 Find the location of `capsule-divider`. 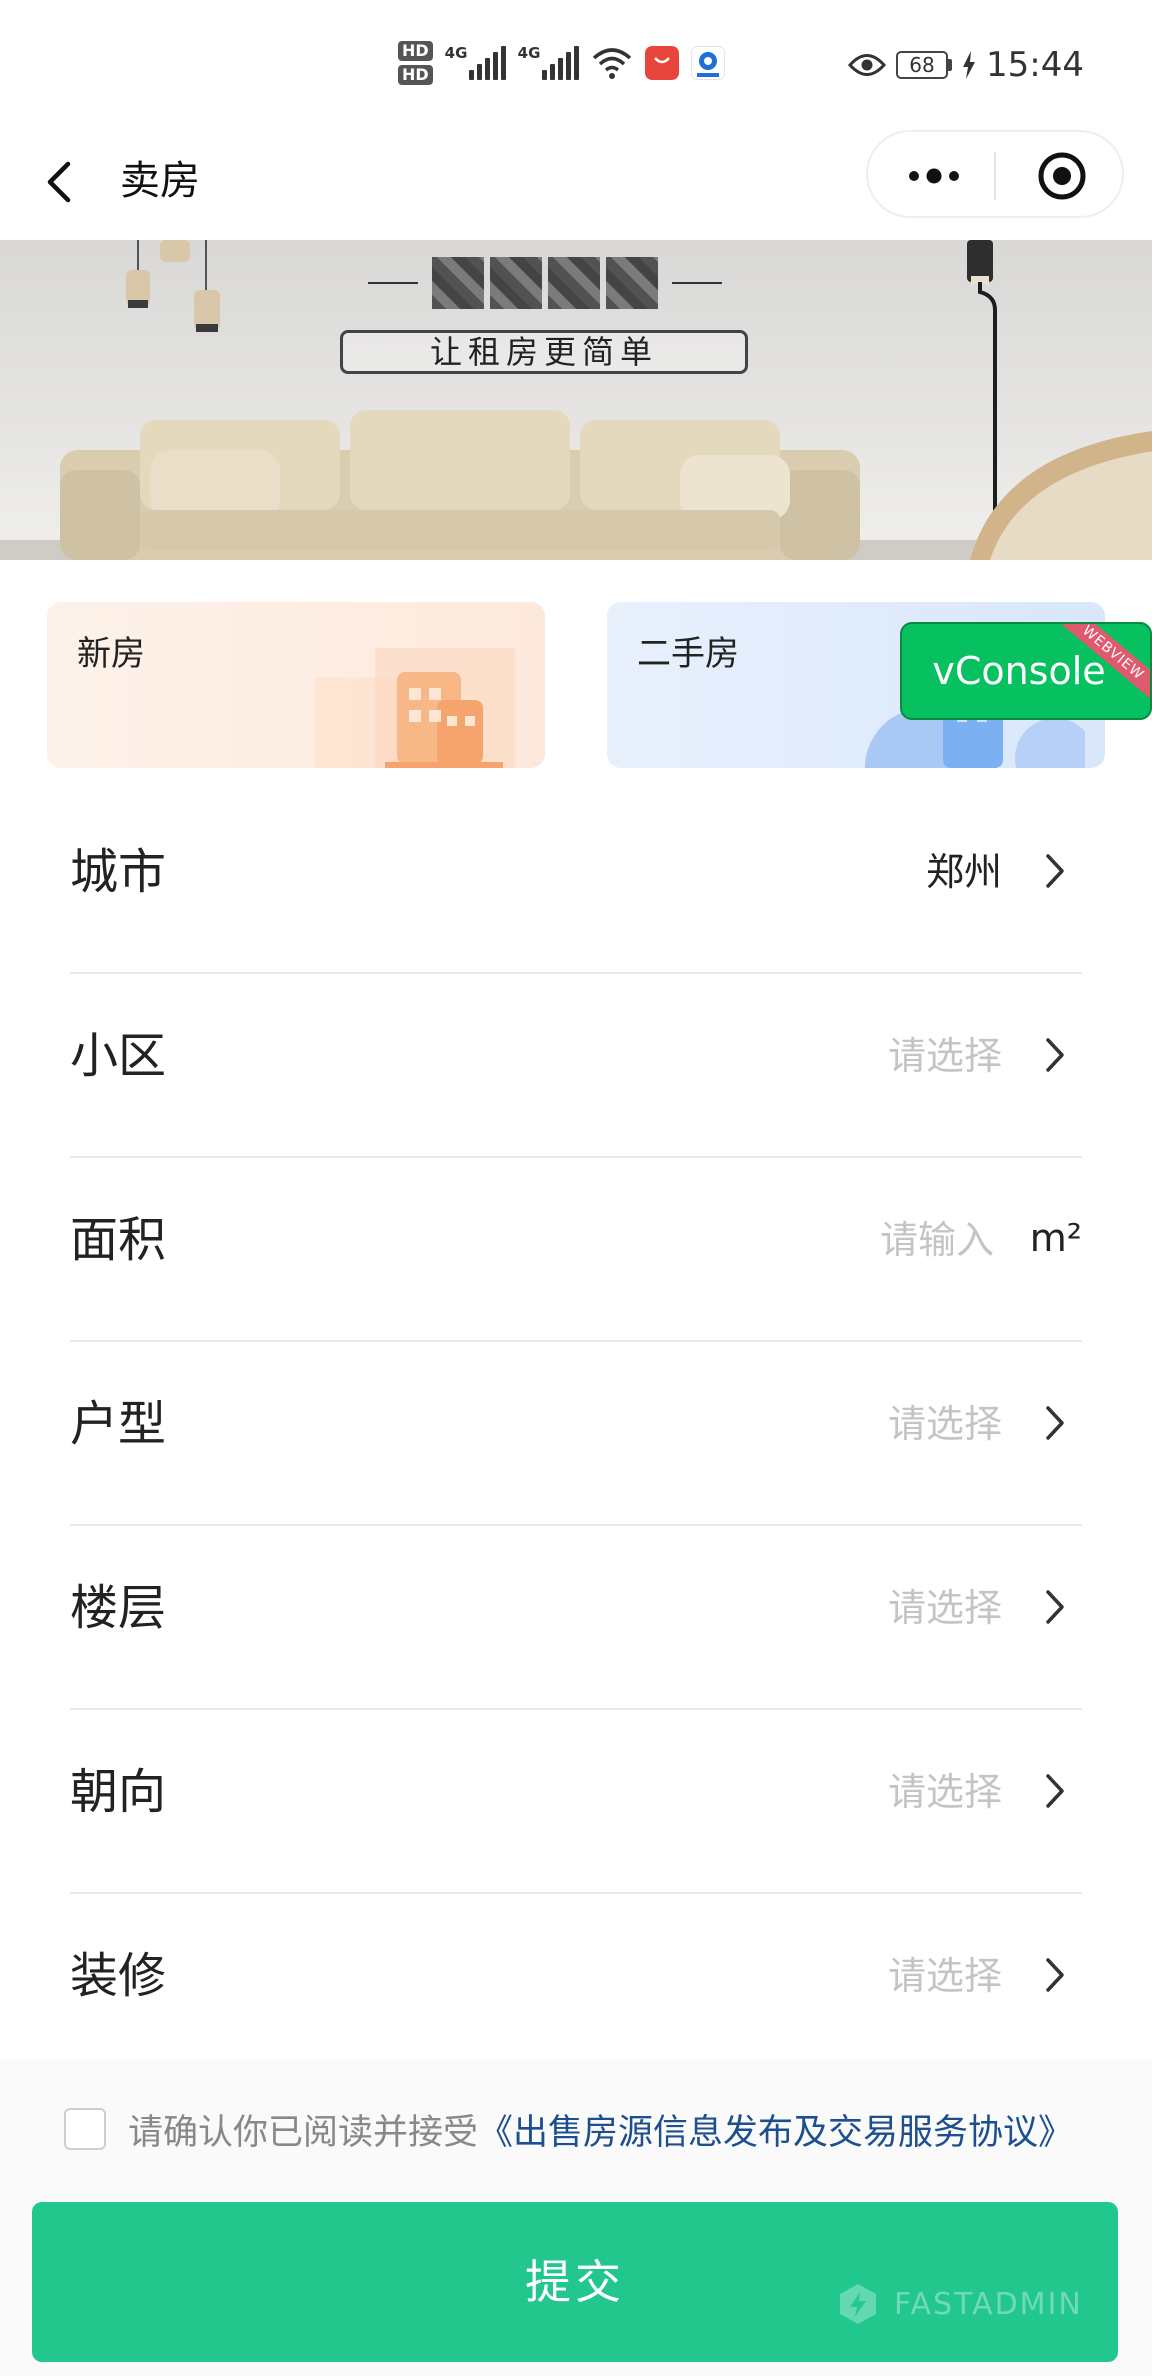

capsule-divider is located at coordinates (995, 176).